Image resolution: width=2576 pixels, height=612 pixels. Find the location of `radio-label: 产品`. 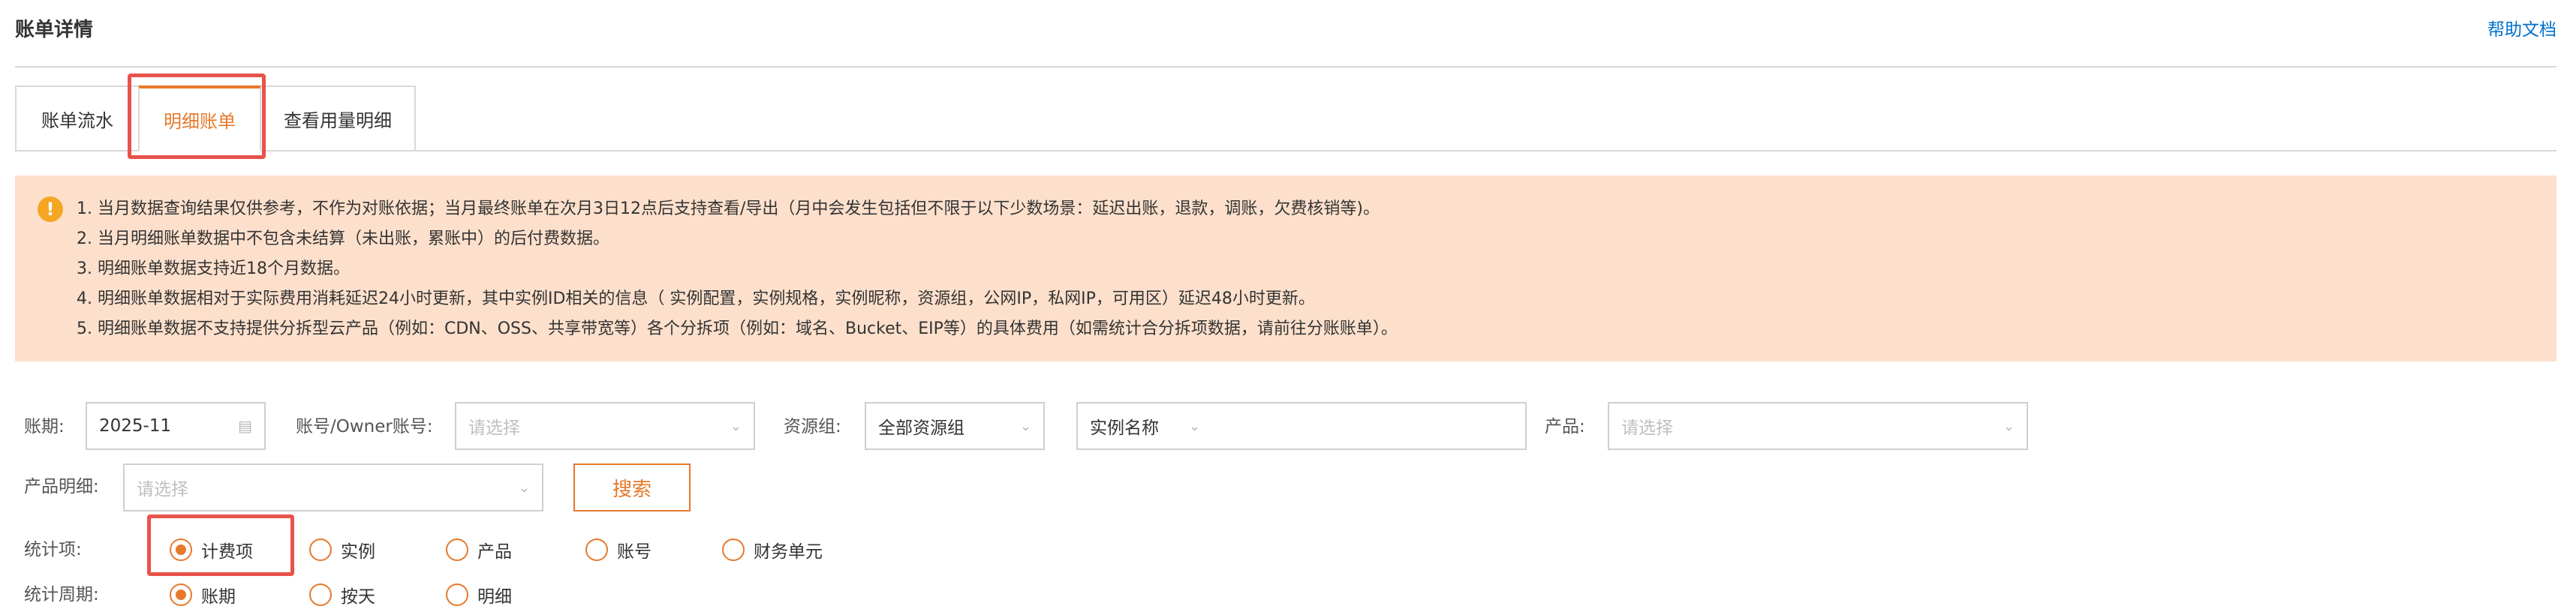

radio-label: 产品 is located at coordinates (494, 552).